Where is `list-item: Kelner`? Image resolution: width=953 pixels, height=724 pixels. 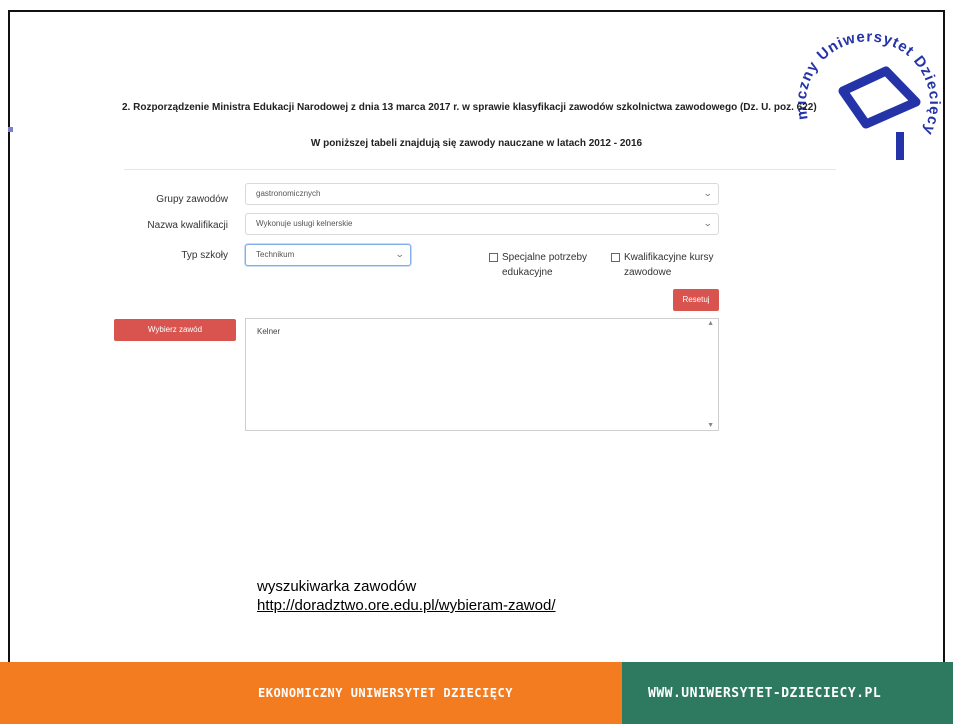
list-item: Kelner is located at coordinates (268, 331).